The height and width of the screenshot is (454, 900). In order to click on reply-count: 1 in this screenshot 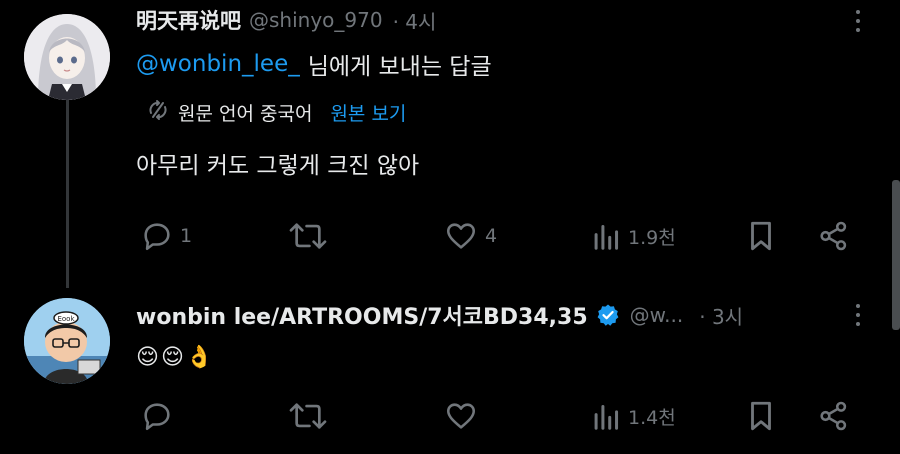, I will do `click(186, 236)`.